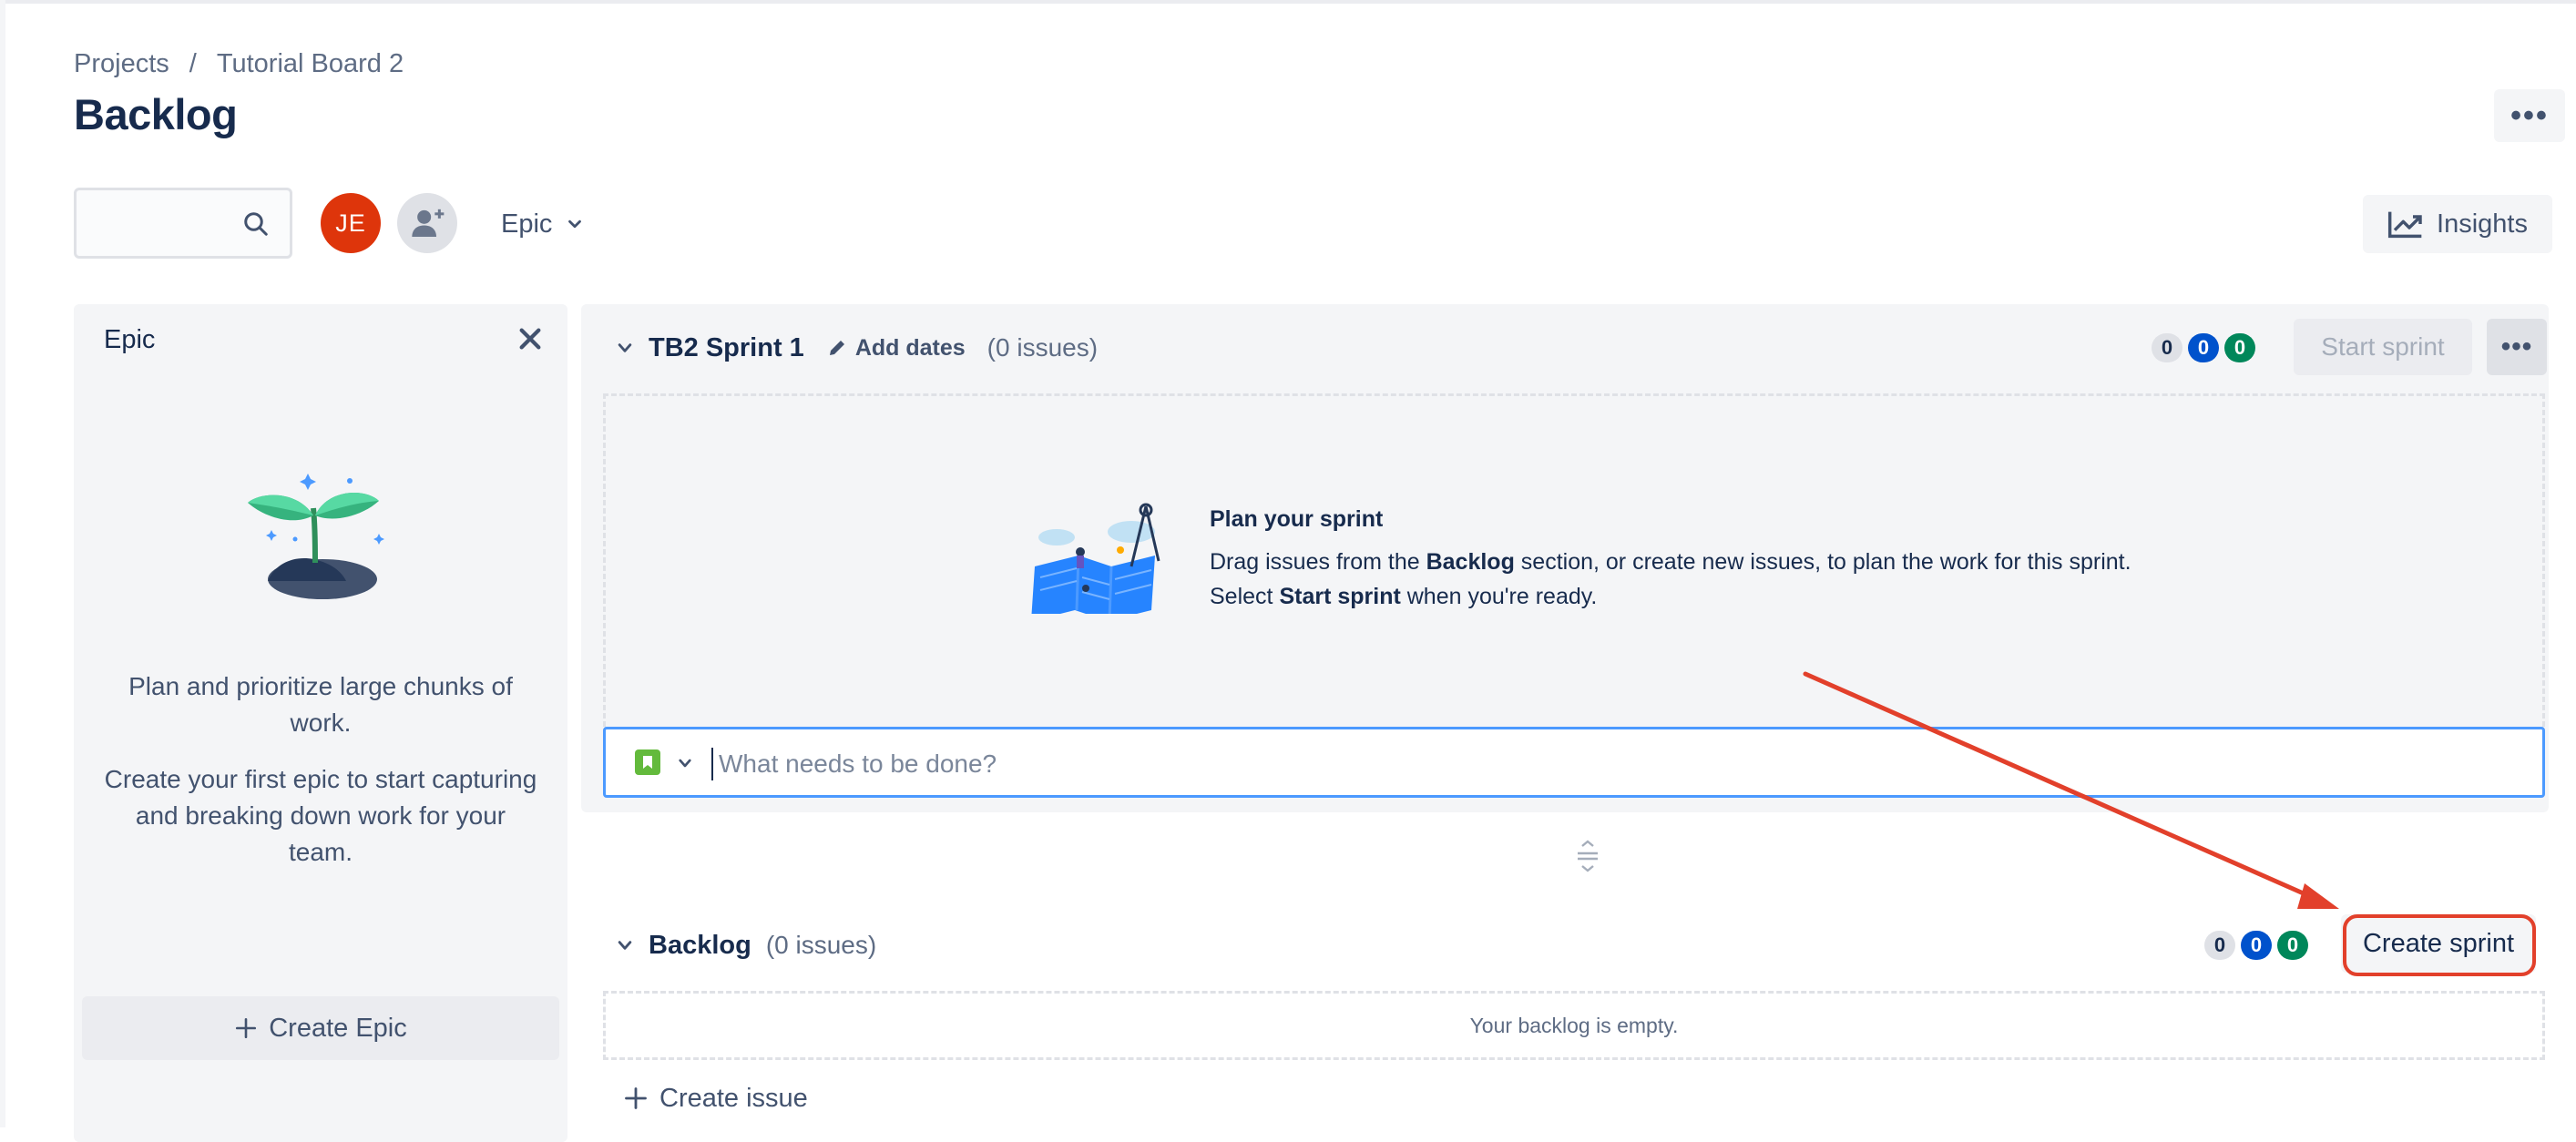 Image resolution: width=2576 pixels, height=1142 pixels. What do you see at coordinates (130, 339) in the screenshot?
I see `epic-panel-title: Epic` at bounding box center [130, 339].